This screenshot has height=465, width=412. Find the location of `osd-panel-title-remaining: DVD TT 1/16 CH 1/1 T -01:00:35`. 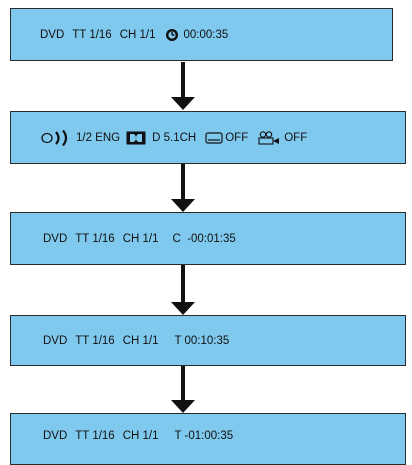

osd-panel-title-remaining: DVD TT 1/16 CH 1/1 T -01:00:35 is located at coordinates (208, 439).